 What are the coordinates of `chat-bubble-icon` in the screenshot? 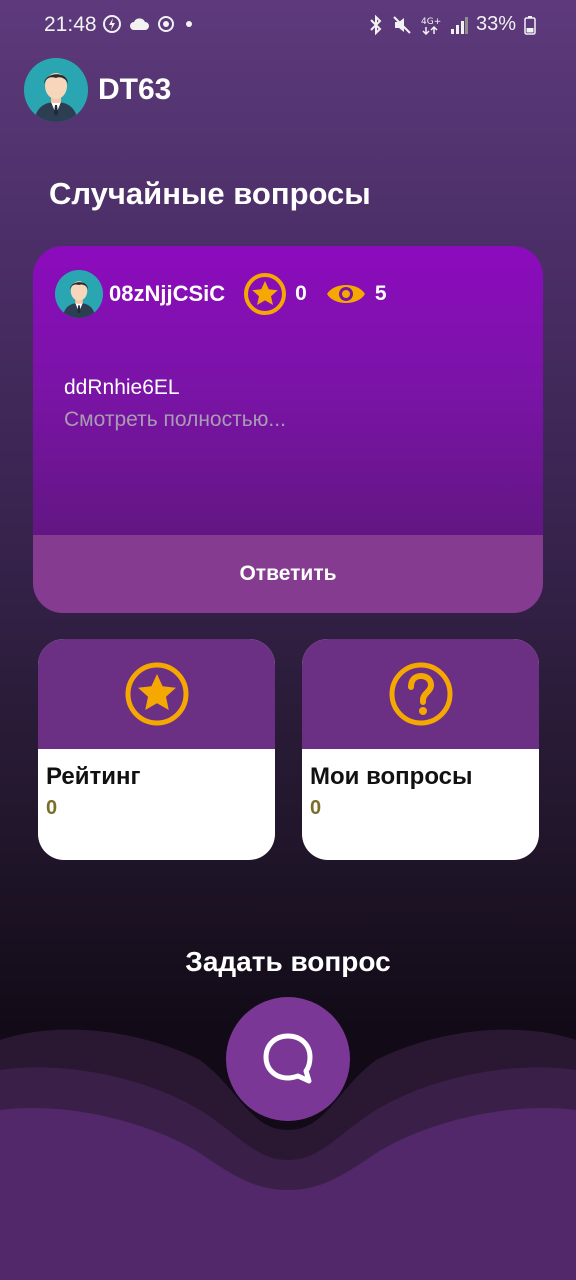 It's located at (288, 1058).